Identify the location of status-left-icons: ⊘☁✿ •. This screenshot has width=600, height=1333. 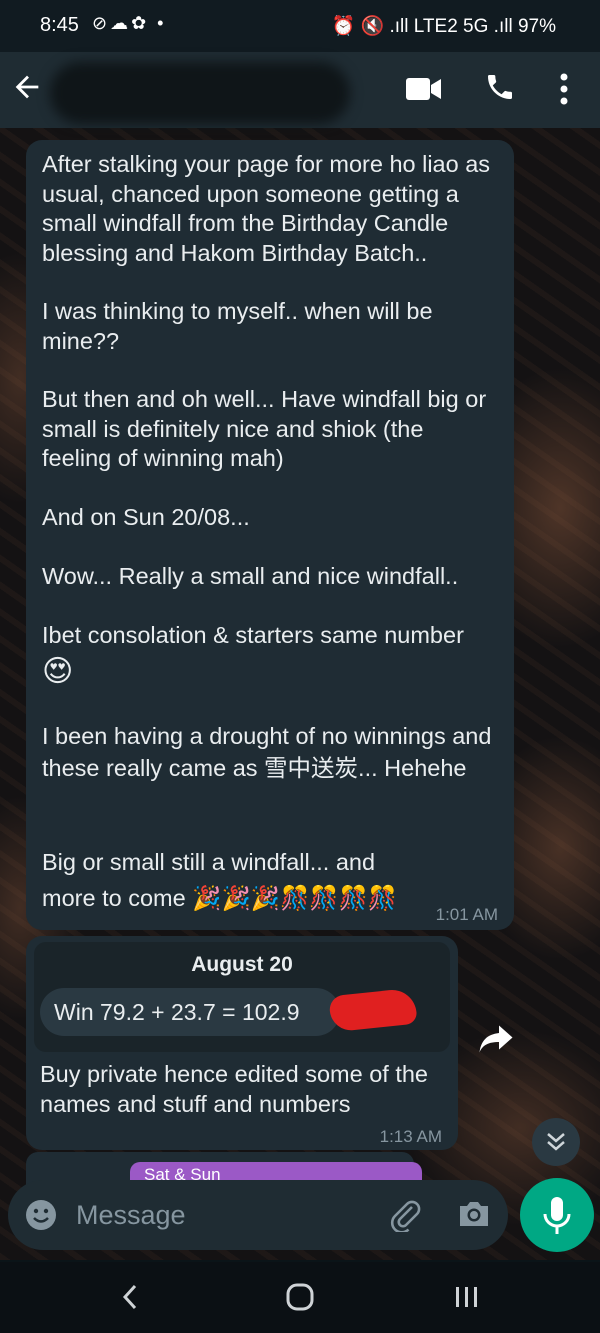
(129, 23).